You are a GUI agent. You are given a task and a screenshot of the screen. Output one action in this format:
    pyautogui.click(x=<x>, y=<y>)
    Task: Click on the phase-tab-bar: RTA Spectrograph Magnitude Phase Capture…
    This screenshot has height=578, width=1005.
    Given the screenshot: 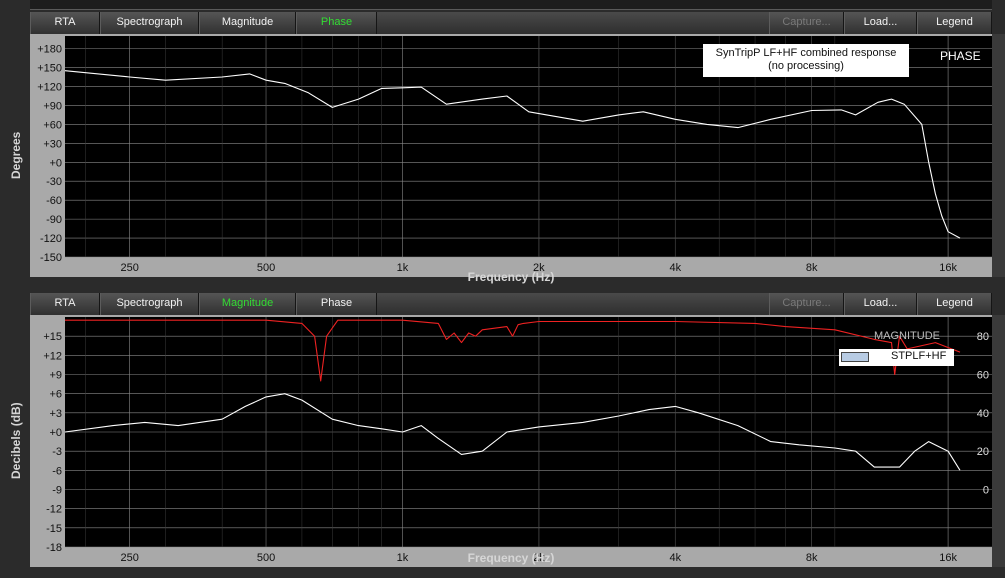 What is the action you would take?
    pyautogui.click(x=511, y=23)
    